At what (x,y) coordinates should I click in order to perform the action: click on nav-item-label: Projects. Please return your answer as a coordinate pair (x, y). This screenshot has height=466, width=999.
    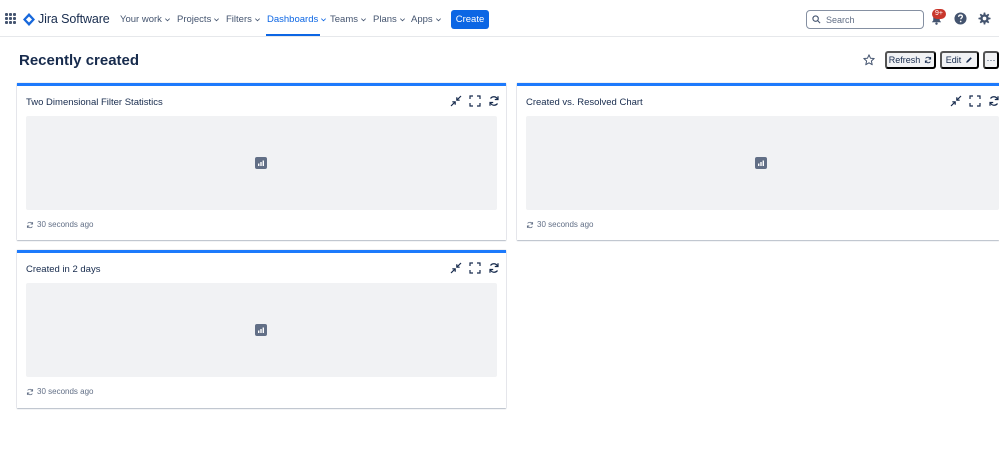
    Looking at the image, I should click on (194, 19).